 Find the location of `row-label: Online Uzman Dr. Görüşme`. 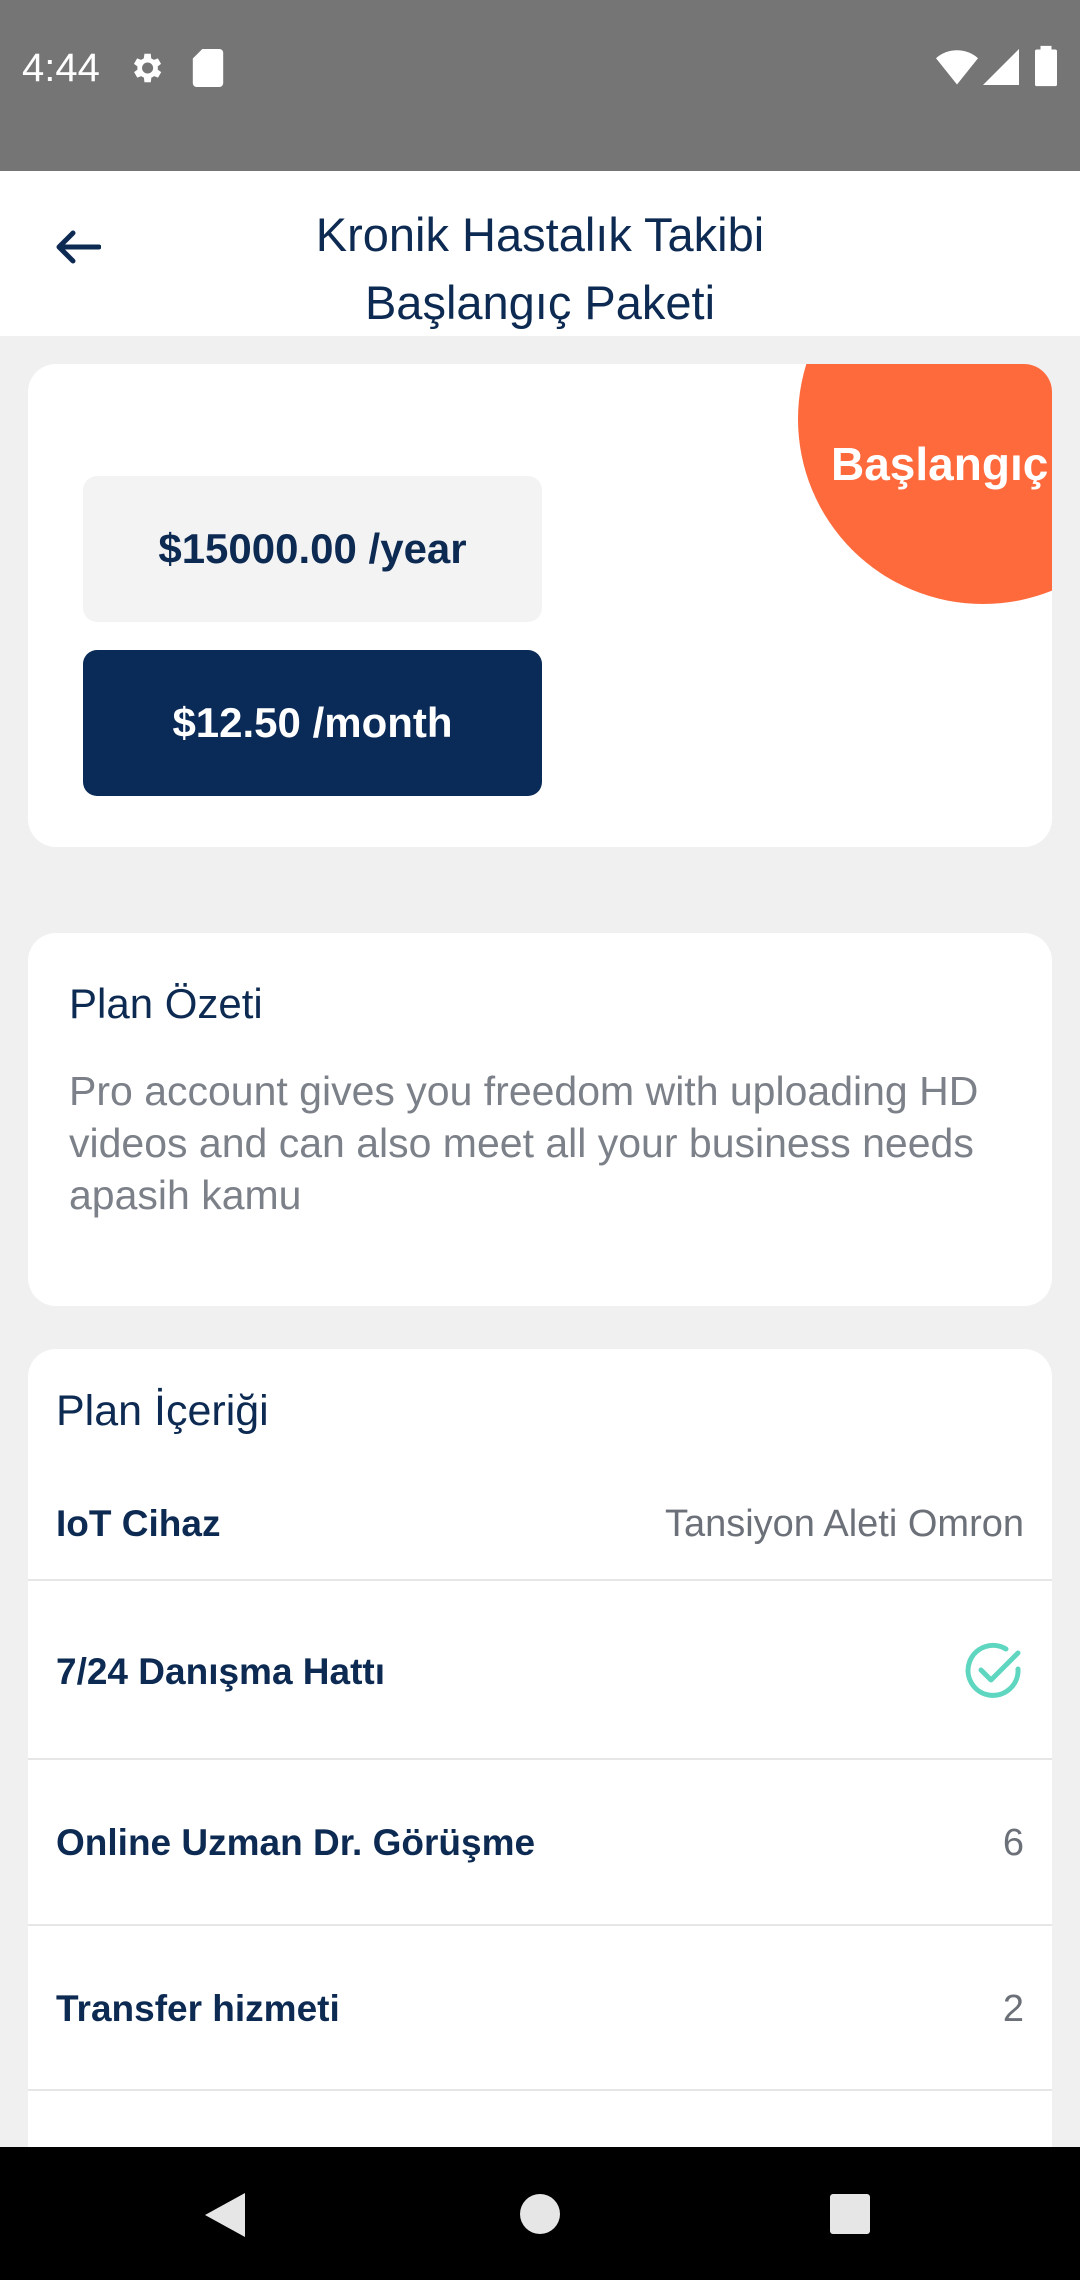

row-label: Online Uzman Dr. Görüşme is located at coordinates (296, 1842).